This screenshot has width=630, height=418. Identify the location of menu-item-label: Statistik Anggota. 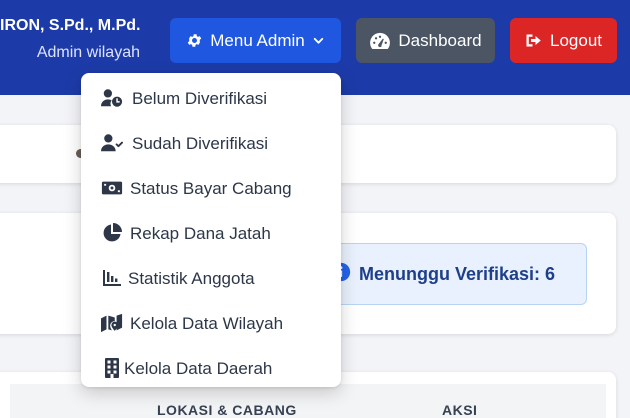
(191, 278).